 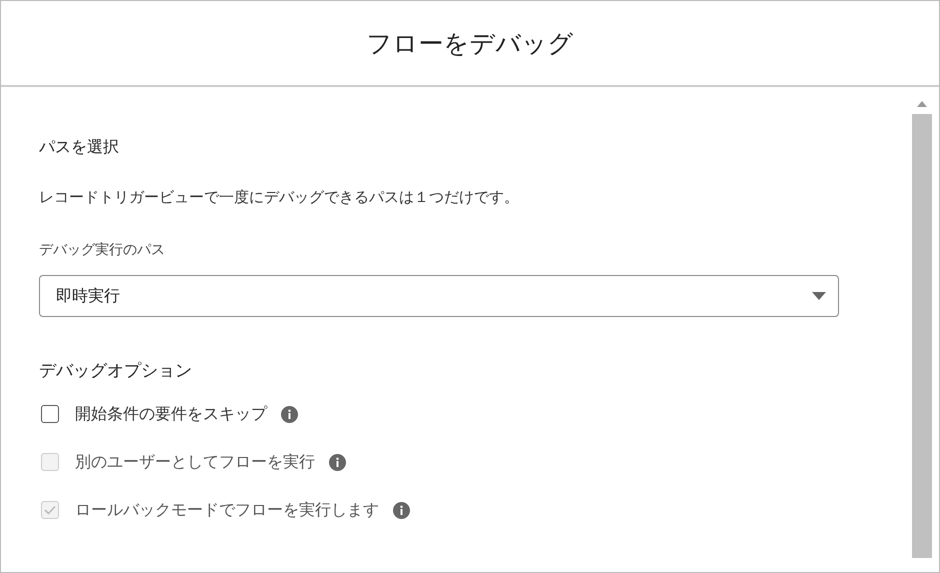 What do you see at coordinates (279, 197) in the screenshot?
I see `description-text: レコードトリガービューで一度にデバッグできるパスは１つだけです。` at bounding box center [279, 197].